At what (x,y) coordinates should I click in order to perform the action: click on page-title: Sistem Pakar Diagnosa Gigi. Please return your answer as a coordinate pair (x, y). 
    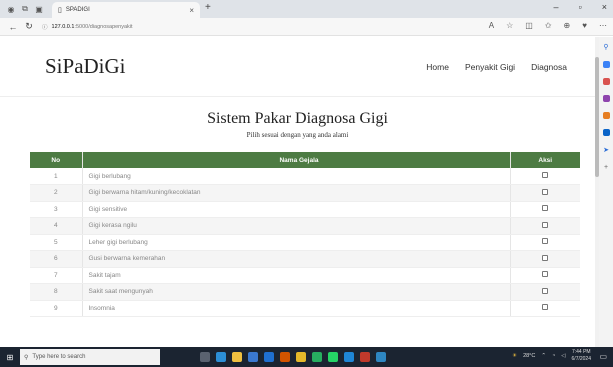
    Looking at the image, I should click on (297, 118).